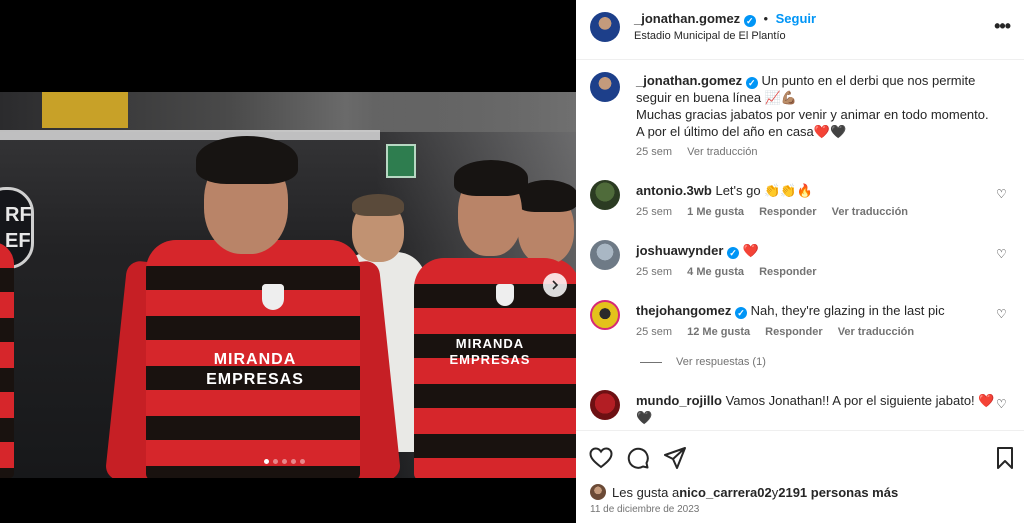 Image resolution: width=1024 pixels, height=523 pixels. Describe the element at coordinates (724, 190) in the screenshot. I see `comment-text: antonio.3wb Let's go 👏👏🔥` at that location.